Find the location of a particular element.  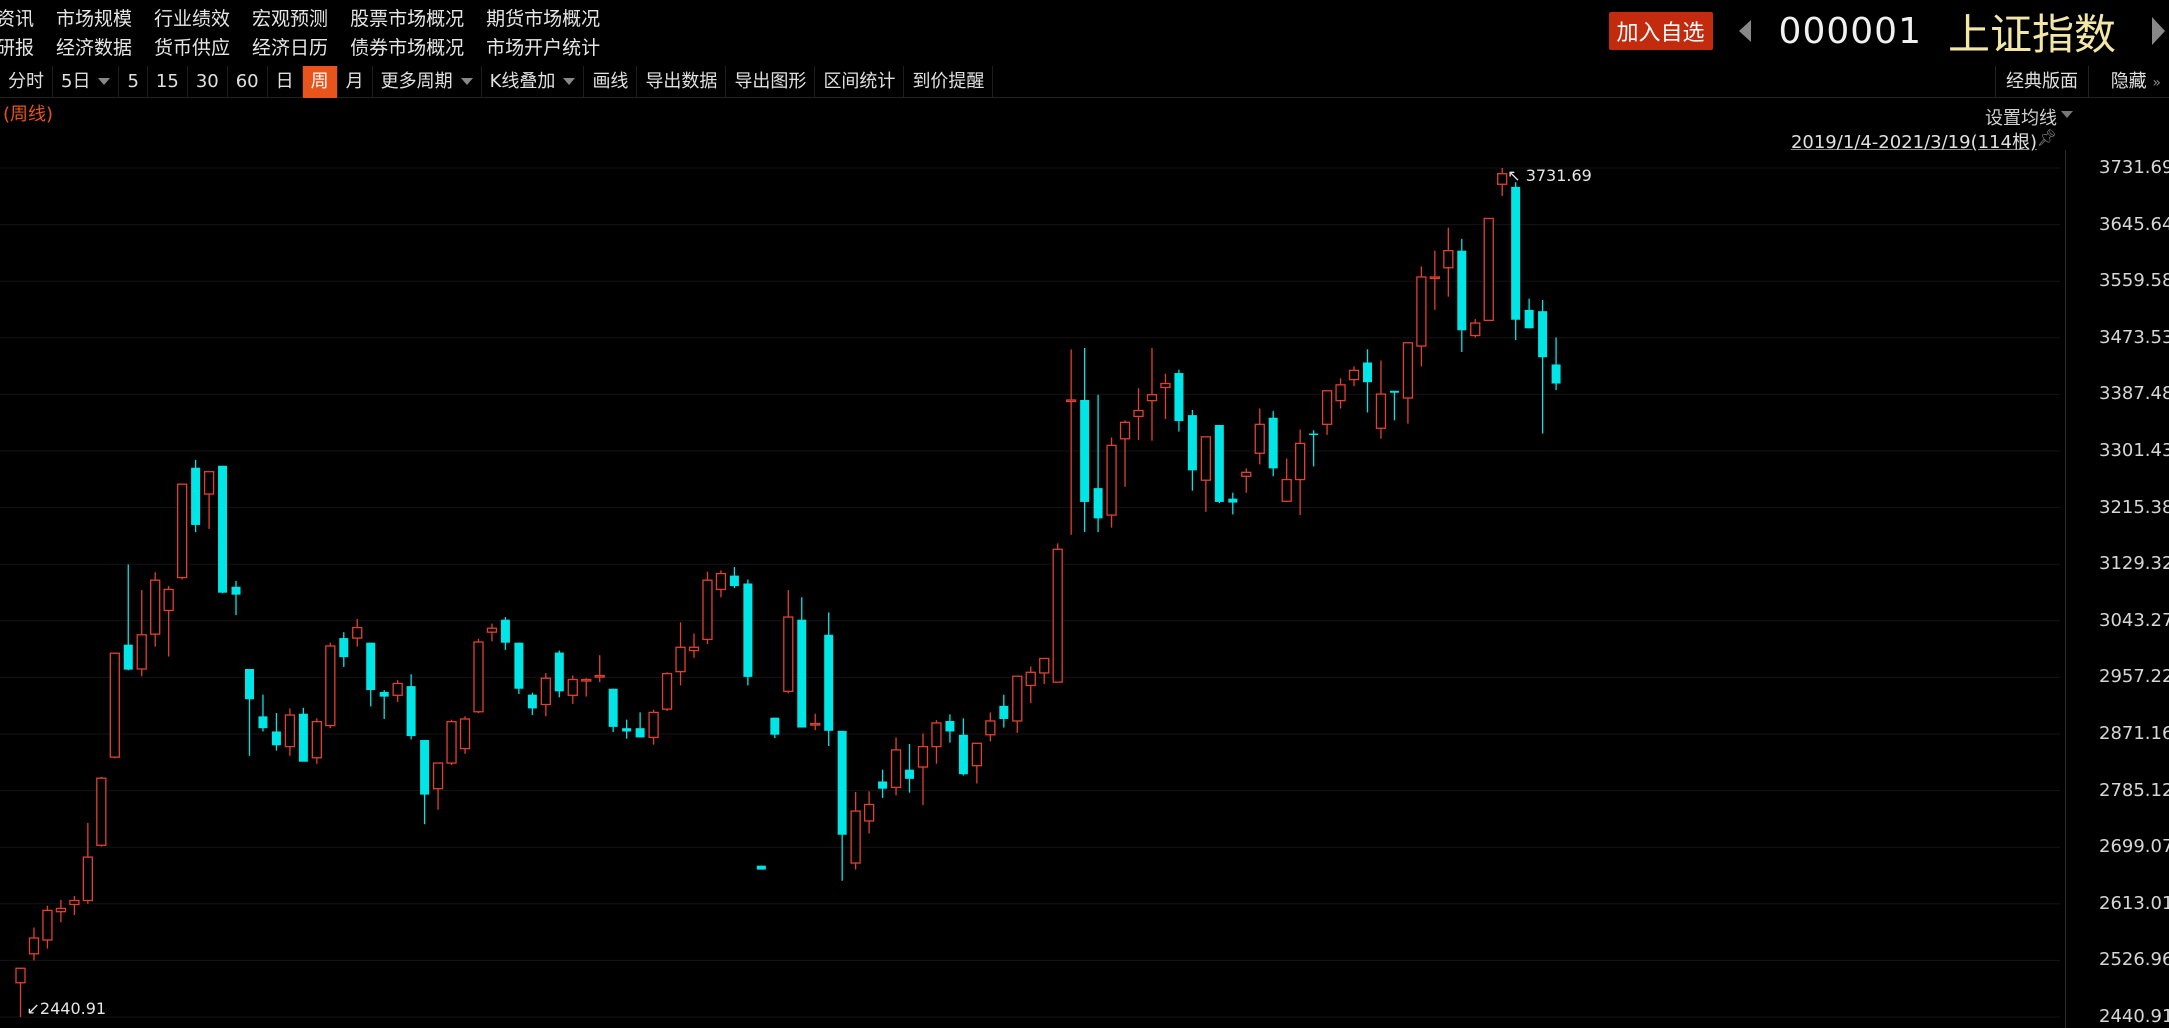

y-tick-label: 3645.64 is located at coordinates (2134, 224).